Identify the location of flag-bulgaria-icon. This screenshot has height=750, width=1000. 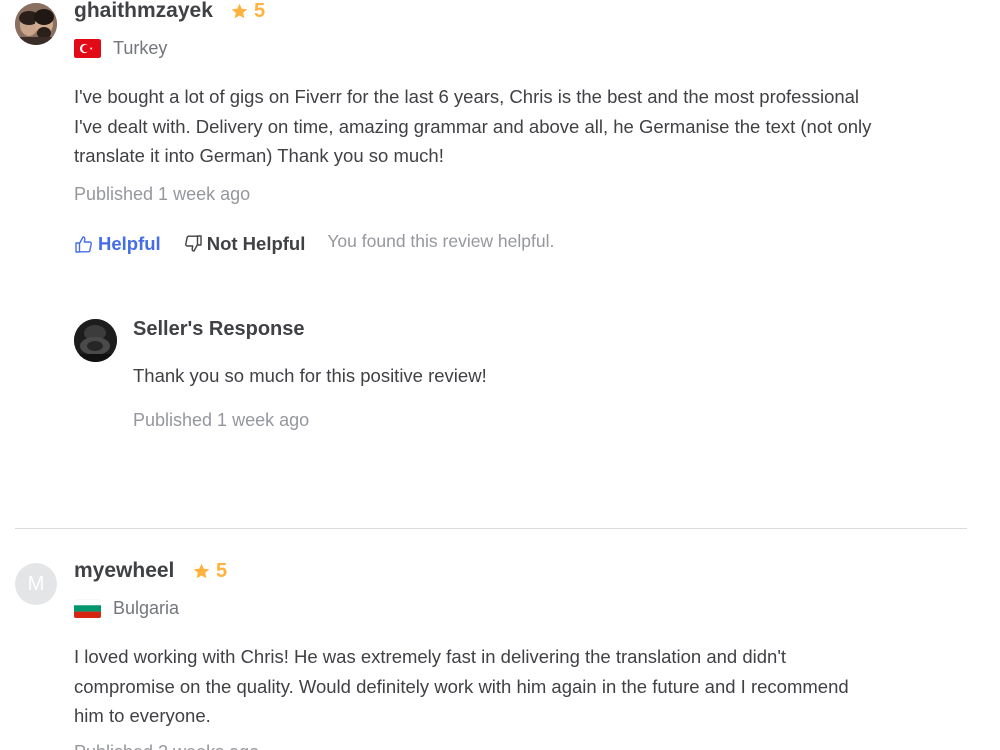
(87, 608).